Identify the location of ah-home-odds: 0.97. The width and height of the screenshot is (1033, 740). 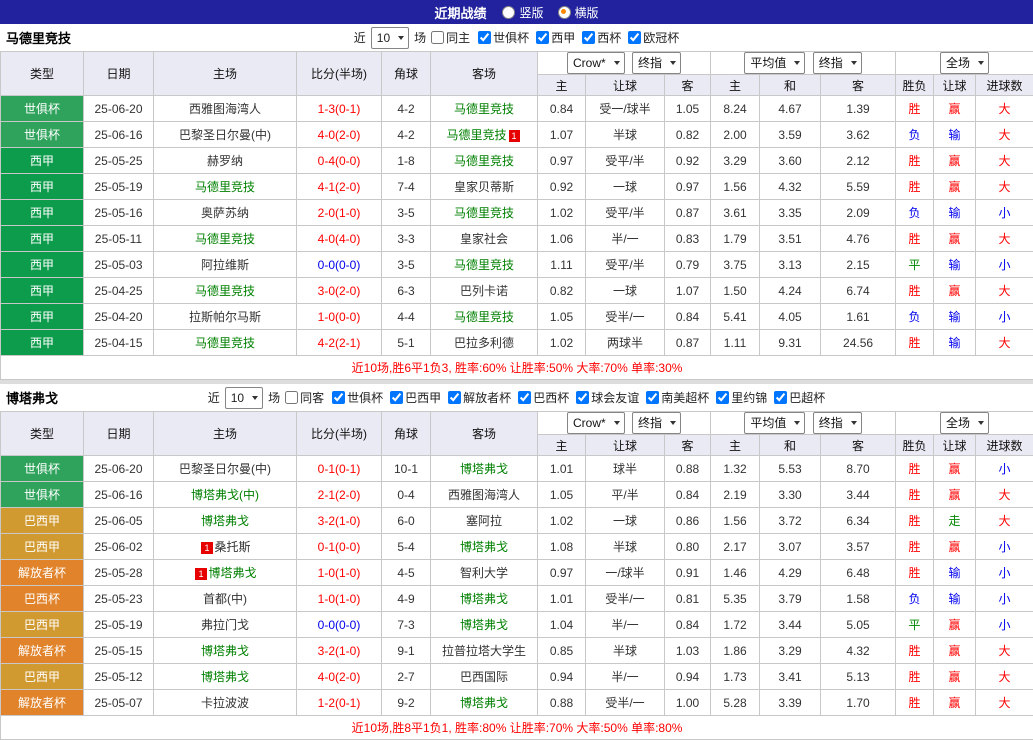
(562, 573).